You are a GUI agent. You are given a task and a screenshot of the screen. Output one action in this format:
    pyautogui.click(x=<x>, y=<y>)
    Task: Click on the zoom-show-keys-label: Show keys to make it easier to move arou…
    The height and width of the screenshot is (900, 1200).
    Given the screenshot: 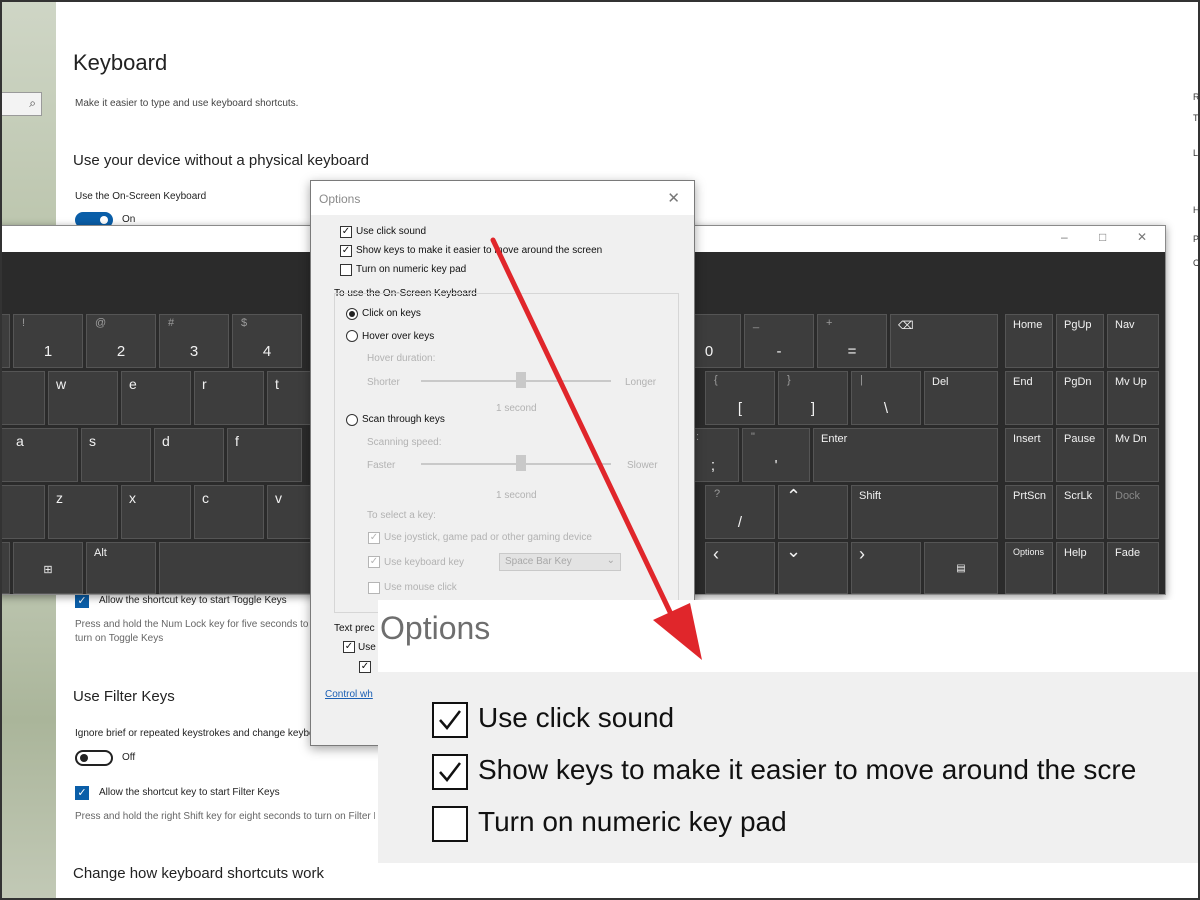 What is the action you would take?
    pyautogui.click(x=807, y=769)
    